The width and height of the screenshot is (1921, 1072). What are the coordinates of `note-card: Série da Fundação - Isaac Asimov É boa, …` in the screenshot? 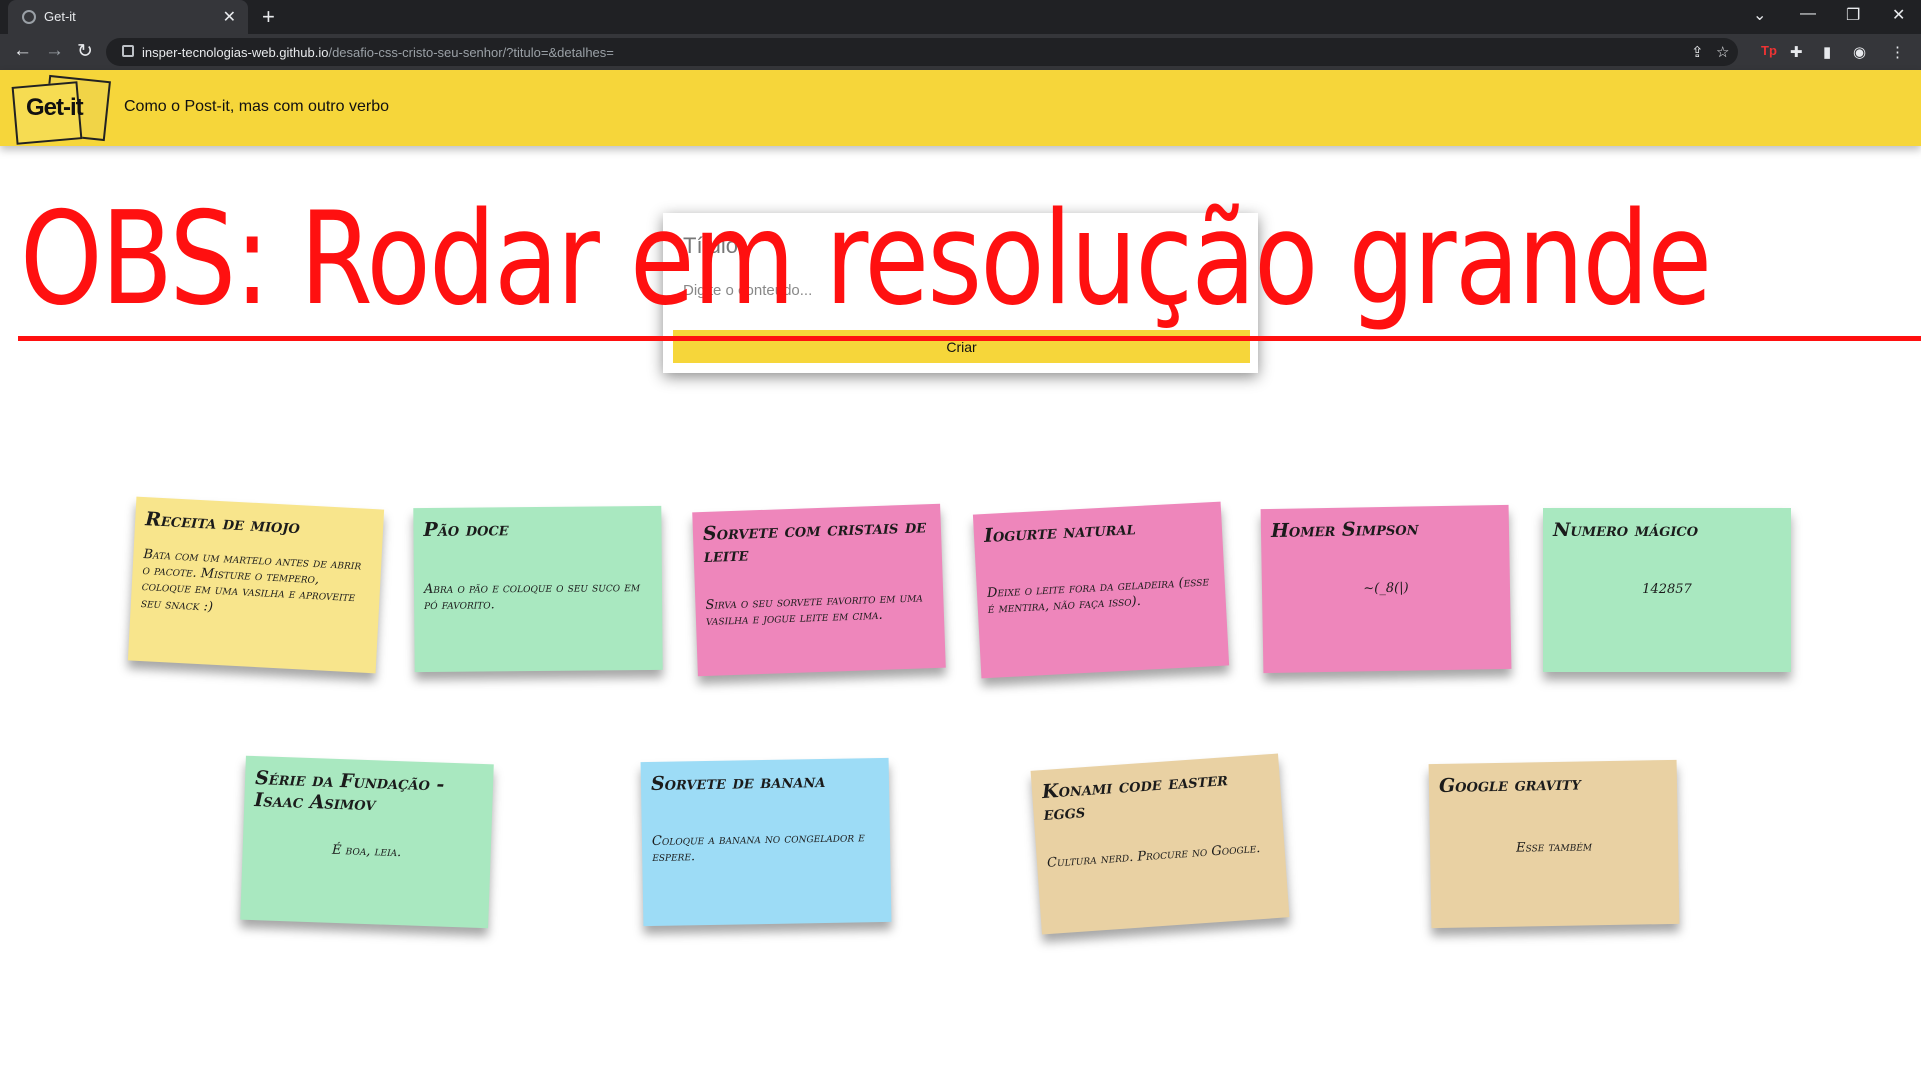 It's located at (367, 842).